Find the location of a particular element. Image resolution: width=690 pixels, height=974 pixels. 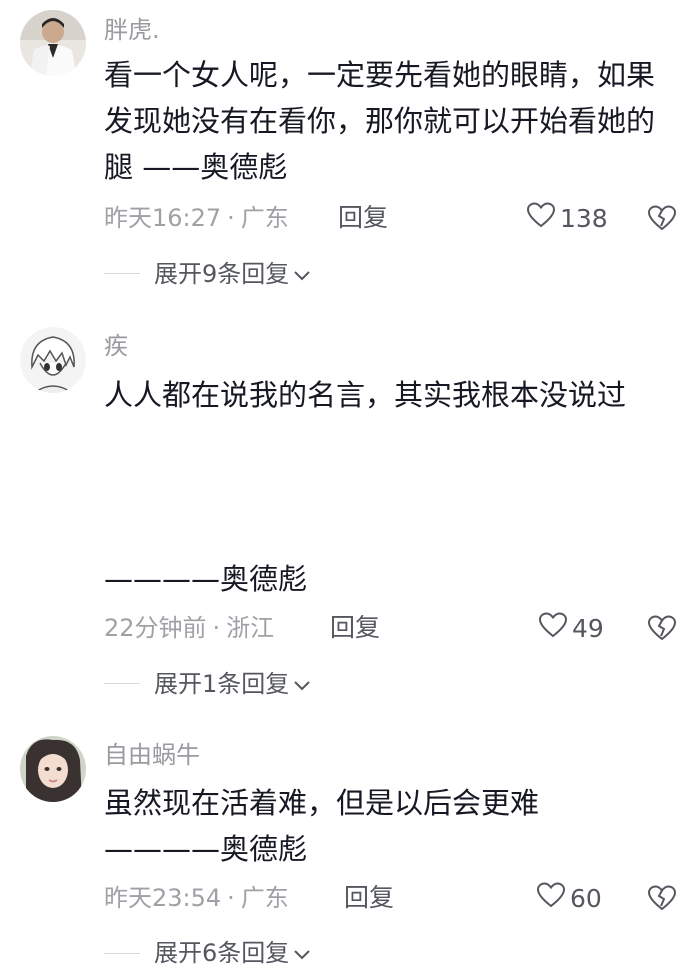

username: 自由蜗牛 is located at coordinates (152, 755).